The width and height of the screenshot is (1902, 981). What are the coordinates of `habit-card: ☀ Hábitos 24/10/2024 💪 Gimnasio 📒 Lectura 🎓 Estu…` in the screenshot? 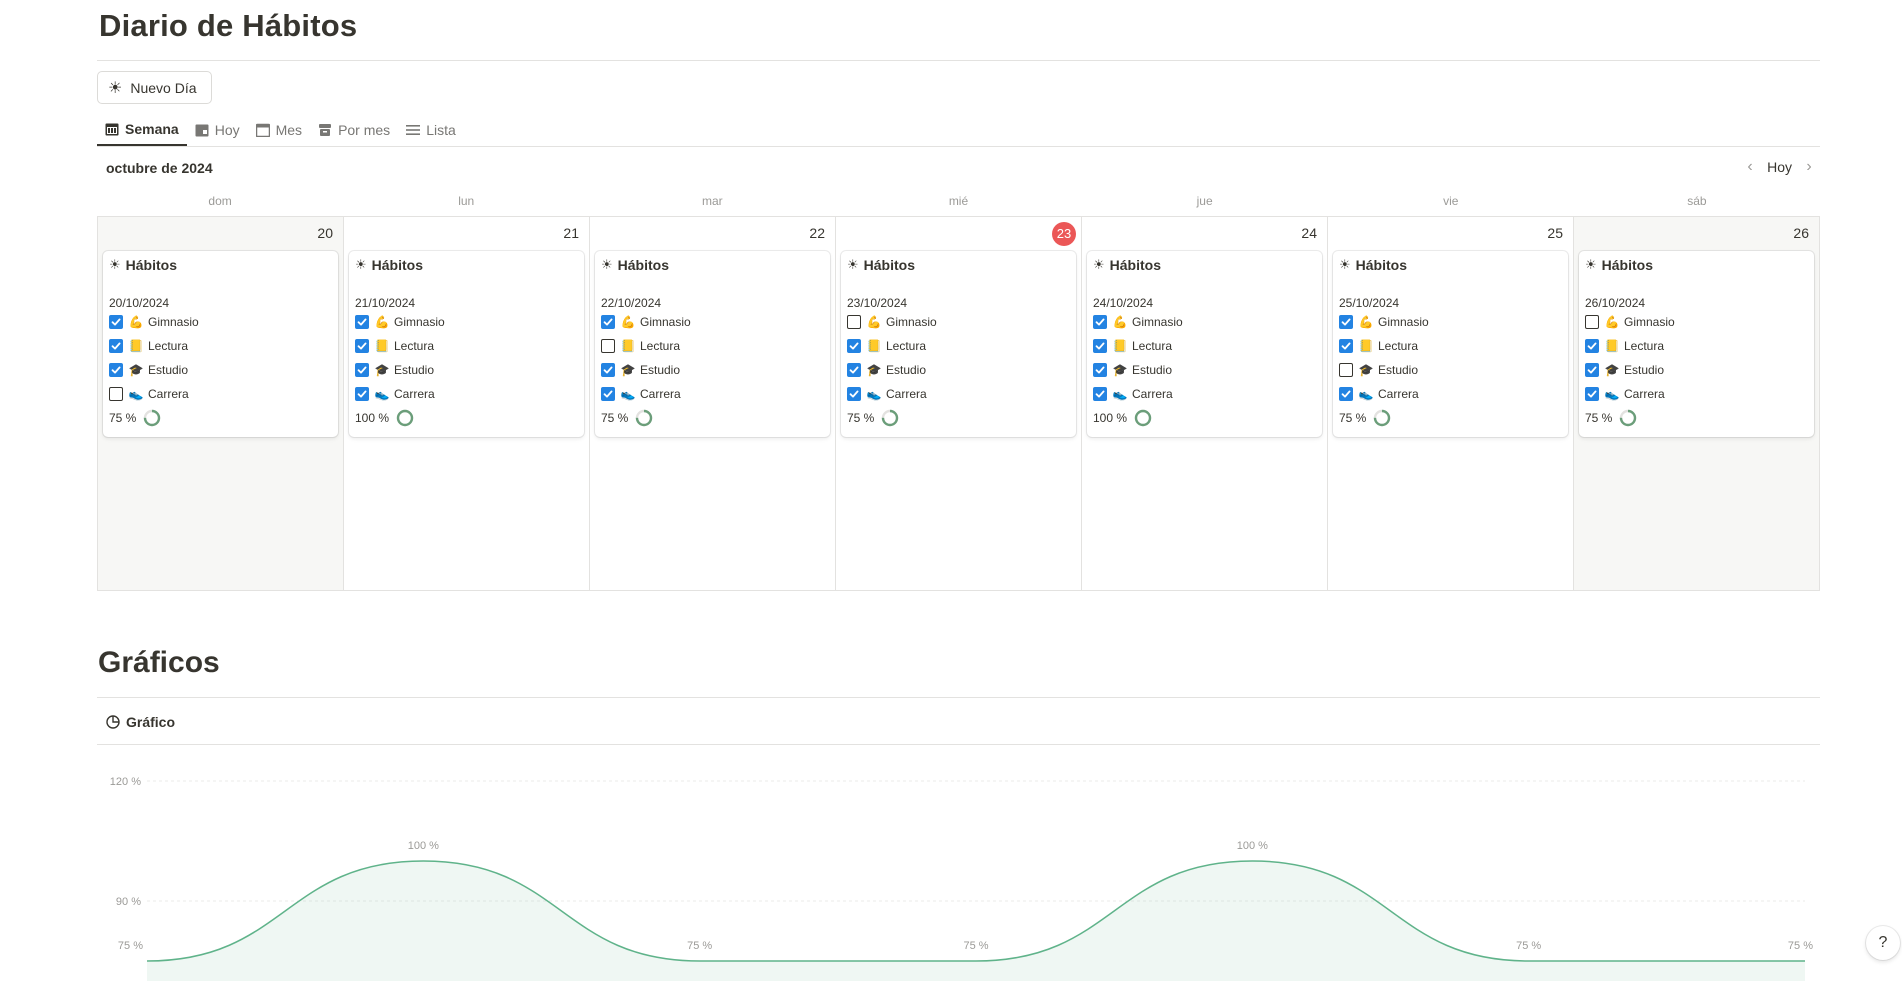 It's located at (1204, 344).